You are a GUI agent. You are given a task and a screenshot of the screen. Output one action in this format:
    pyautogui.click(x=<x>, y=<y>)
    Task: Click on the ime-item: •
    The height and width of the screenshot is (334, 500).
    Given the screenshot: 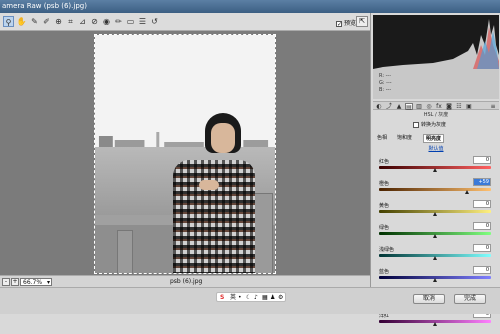 What is the action you would take?
    pyautogui.click(x=240, y=297)
    